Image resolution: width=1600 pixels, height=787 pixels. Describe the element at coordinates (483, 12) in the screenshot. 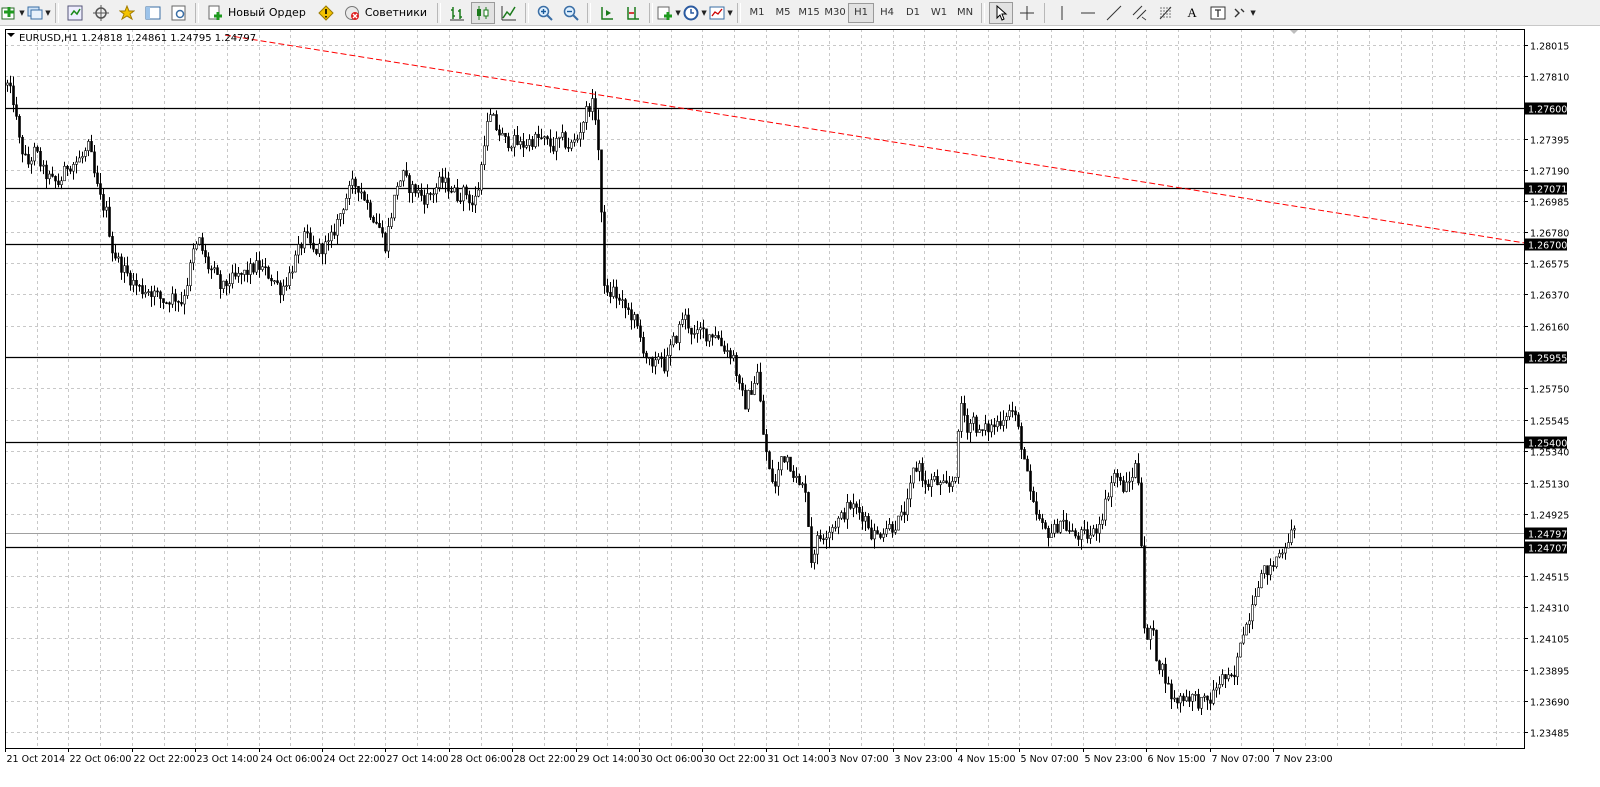

I see `candlestick-button` at that location.